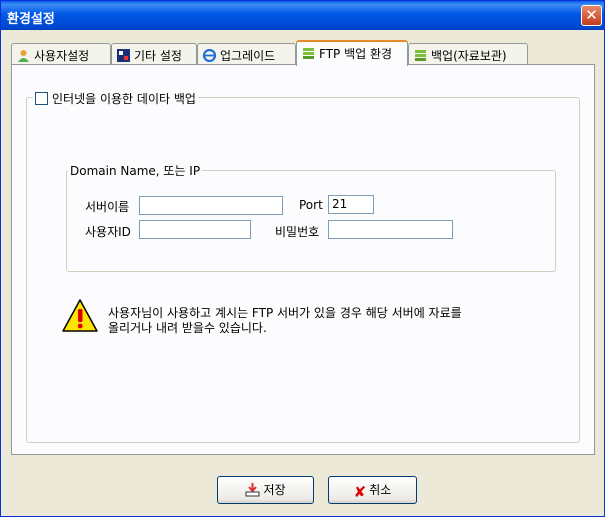 Image resolution: width=605 pixels, height=517 pixels. I want to click on window-title: 환경설정, so click(31, 19).